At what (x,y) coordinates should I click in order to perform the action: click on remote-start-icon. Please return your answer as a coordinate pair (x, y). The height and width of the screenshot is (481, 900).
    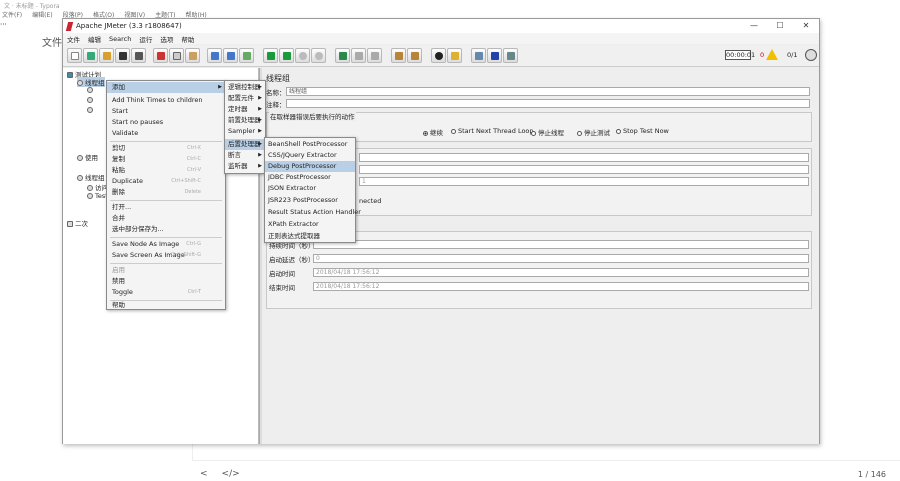
    Looking at the image, I should click on (342, 55).